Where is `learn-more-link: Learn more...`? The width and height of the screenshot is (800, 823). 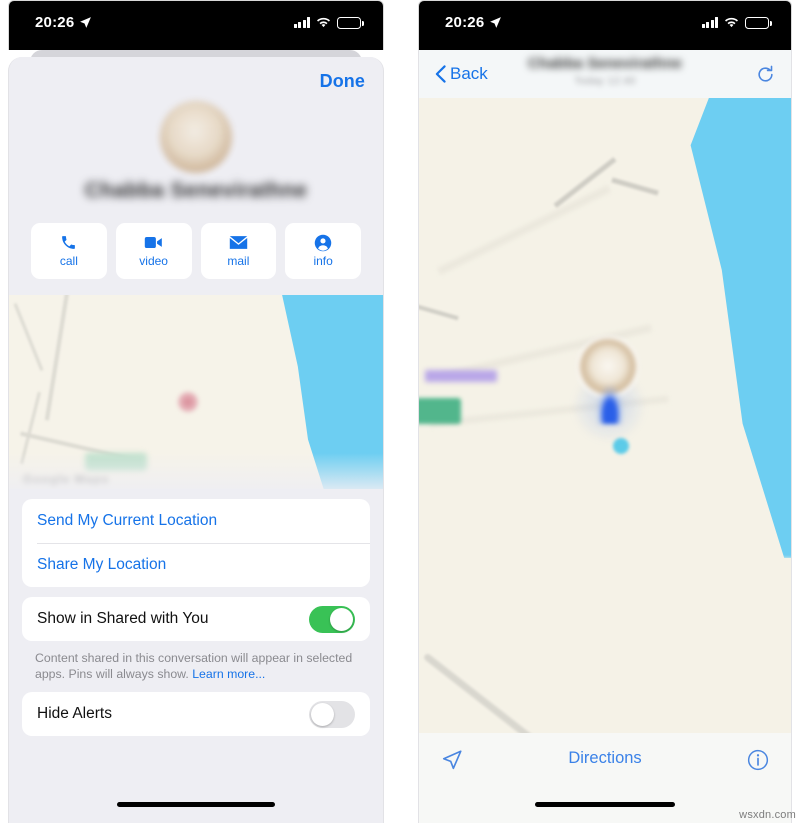
learn-more-link: Learn more... is located at coordinates (228, 674).